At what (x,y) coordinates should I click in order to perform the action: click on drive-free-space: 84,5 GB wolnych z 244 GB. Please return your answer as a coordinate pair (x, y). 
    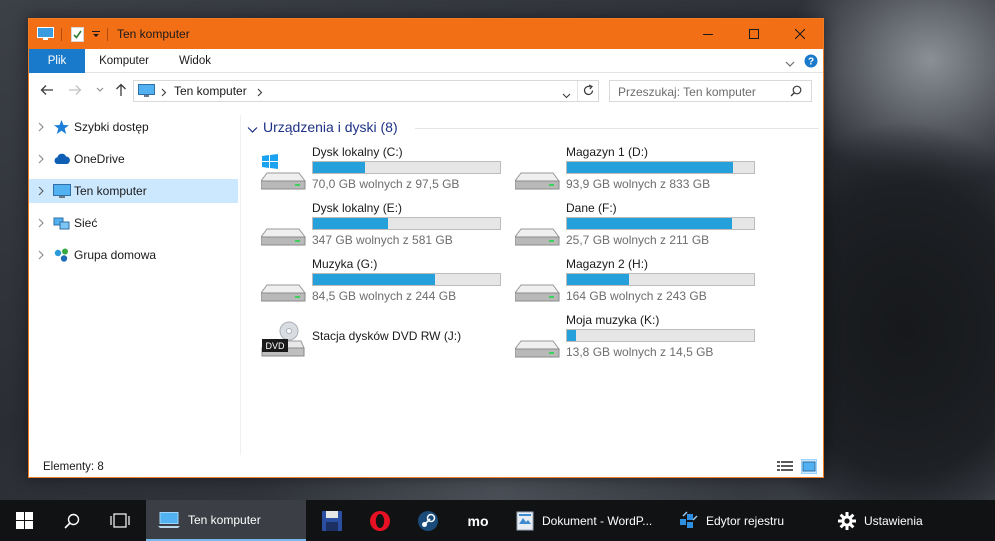
    Looking at the image, I should click on (384, 296).